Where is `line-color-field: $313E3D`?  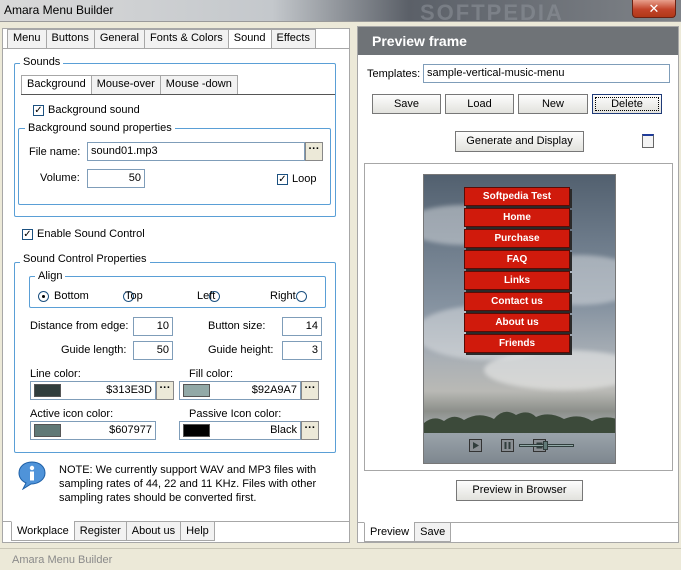 line-color-field: $313E3D is located at coordinates (93, 390).